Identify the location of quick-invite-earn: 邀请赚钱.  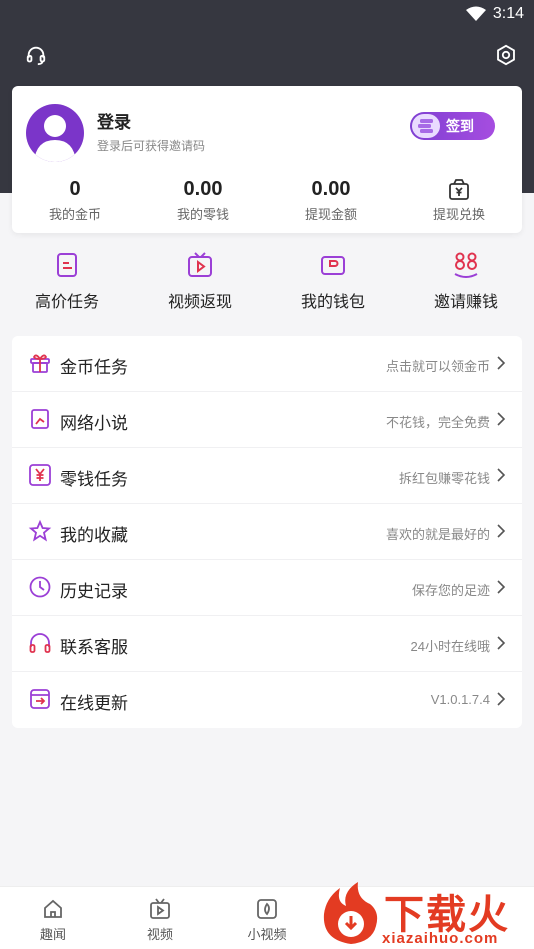
(466, 281).